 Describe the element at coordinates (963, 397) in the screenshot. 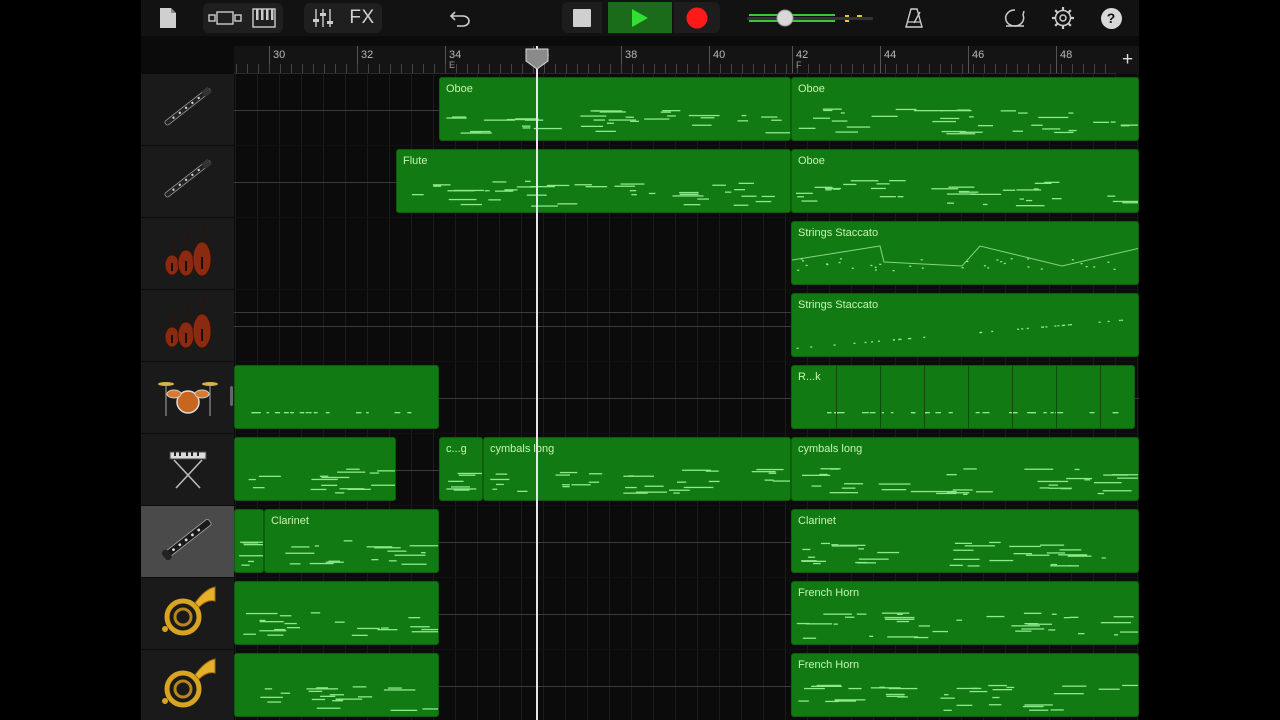

I see `region: R...k` at that location.